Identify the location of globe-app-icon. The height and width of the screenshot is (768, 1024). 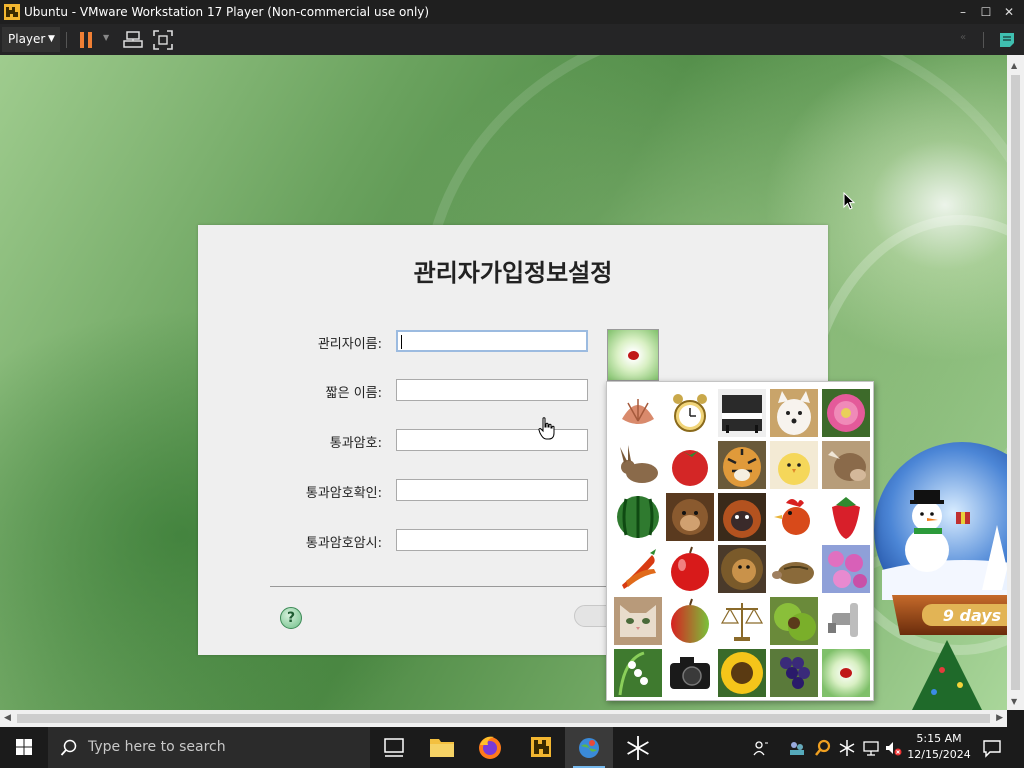
(589, 748).